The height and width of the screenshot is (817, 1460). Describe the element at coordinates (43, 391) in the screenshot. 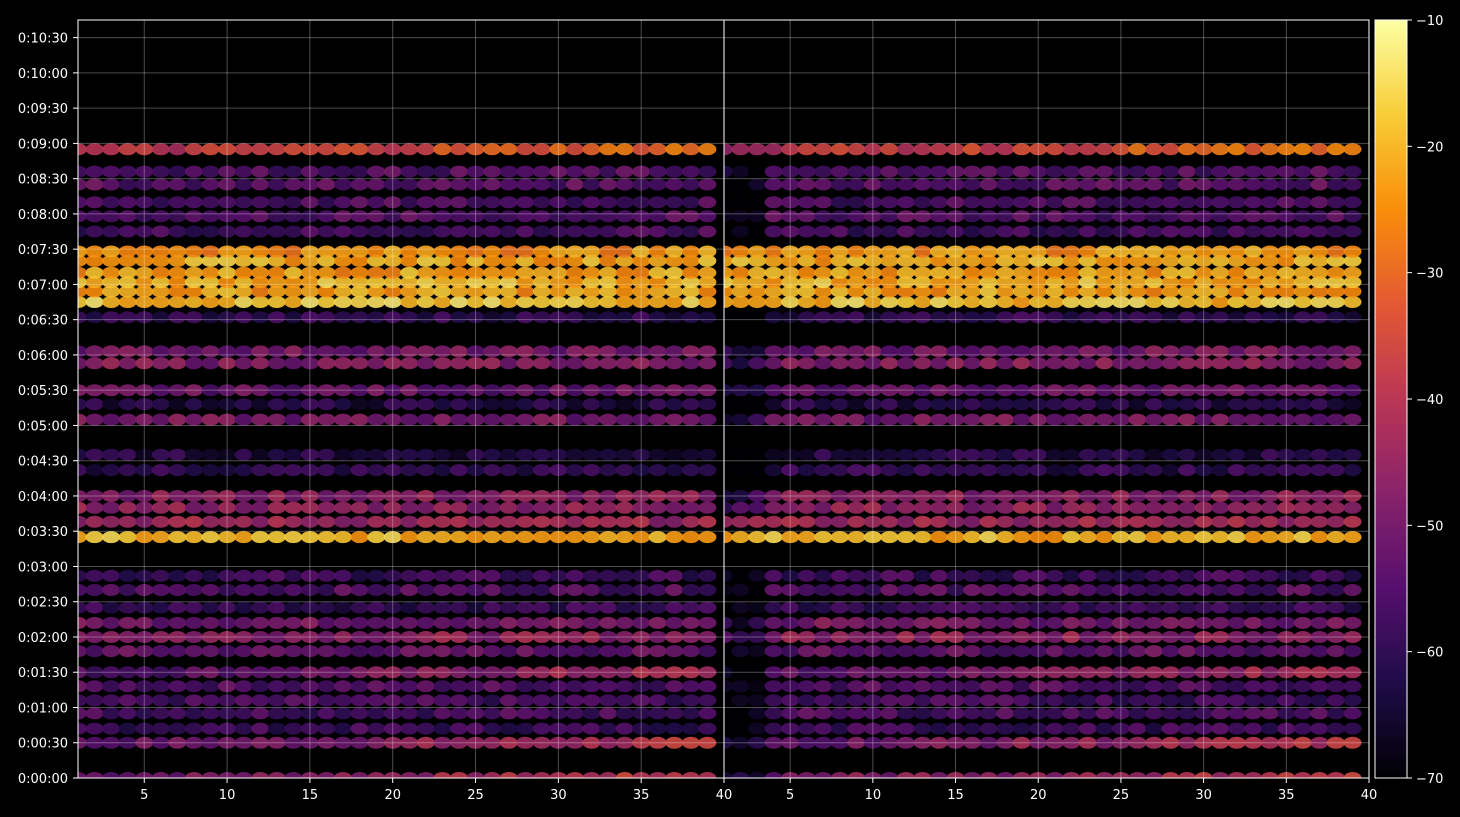

I see `y-tick-label: 0:05:30` at that location.